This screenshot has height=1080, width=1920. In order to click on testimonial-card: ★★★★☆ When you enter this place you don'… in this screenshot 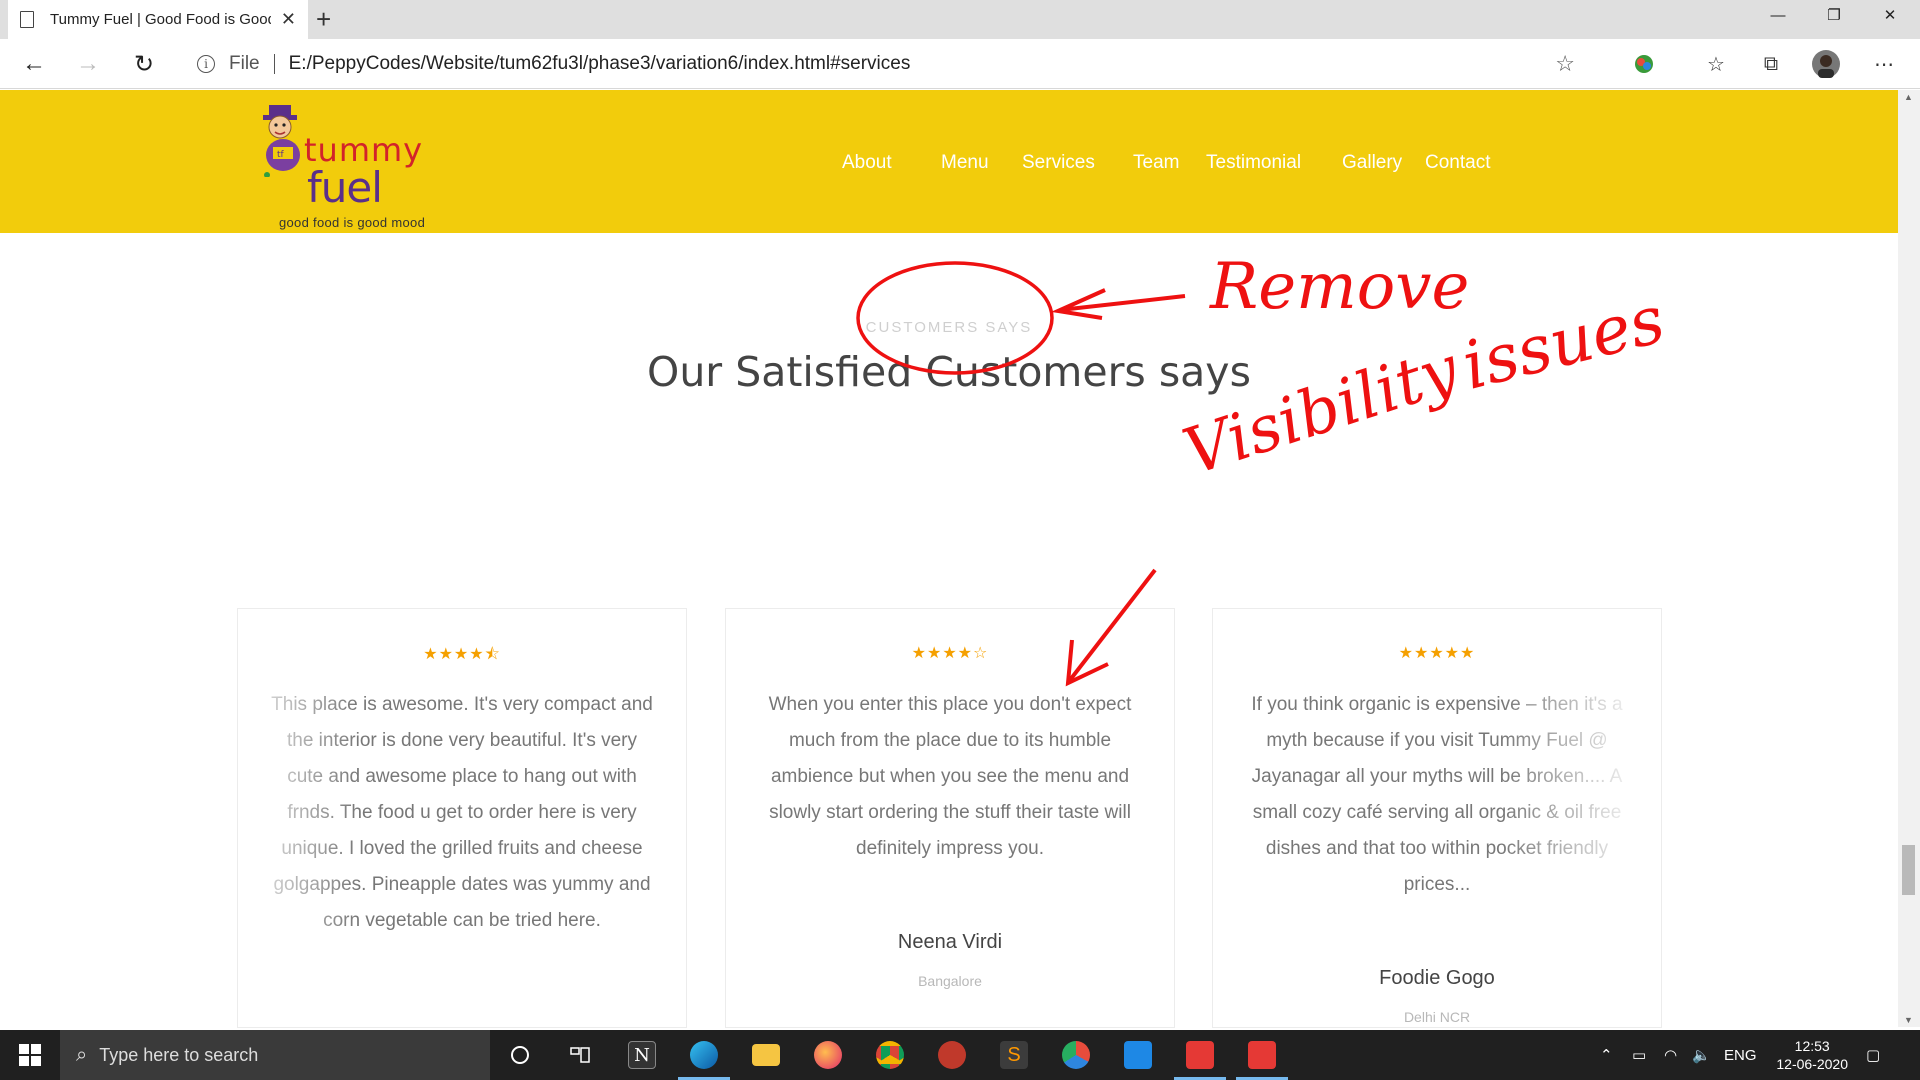, I will do `click(950, 818)`.